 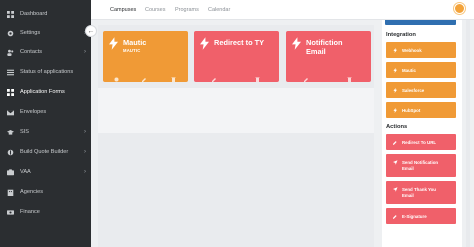 I want to click on action-send-thank-you-email-button: Send Thank You Email, so click(x=421, y=192).